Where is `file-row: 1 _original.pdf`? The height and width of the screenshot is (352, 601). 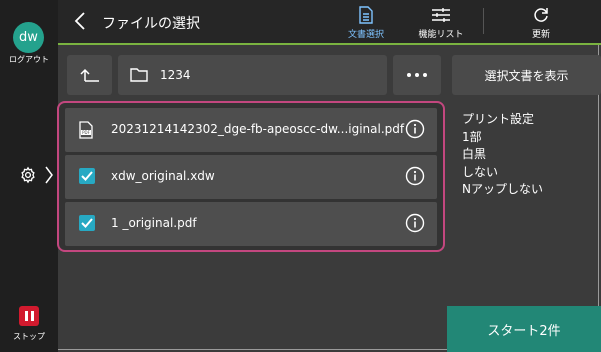
file-row: 1 _original.pdf is located at coordinates (251, 224).